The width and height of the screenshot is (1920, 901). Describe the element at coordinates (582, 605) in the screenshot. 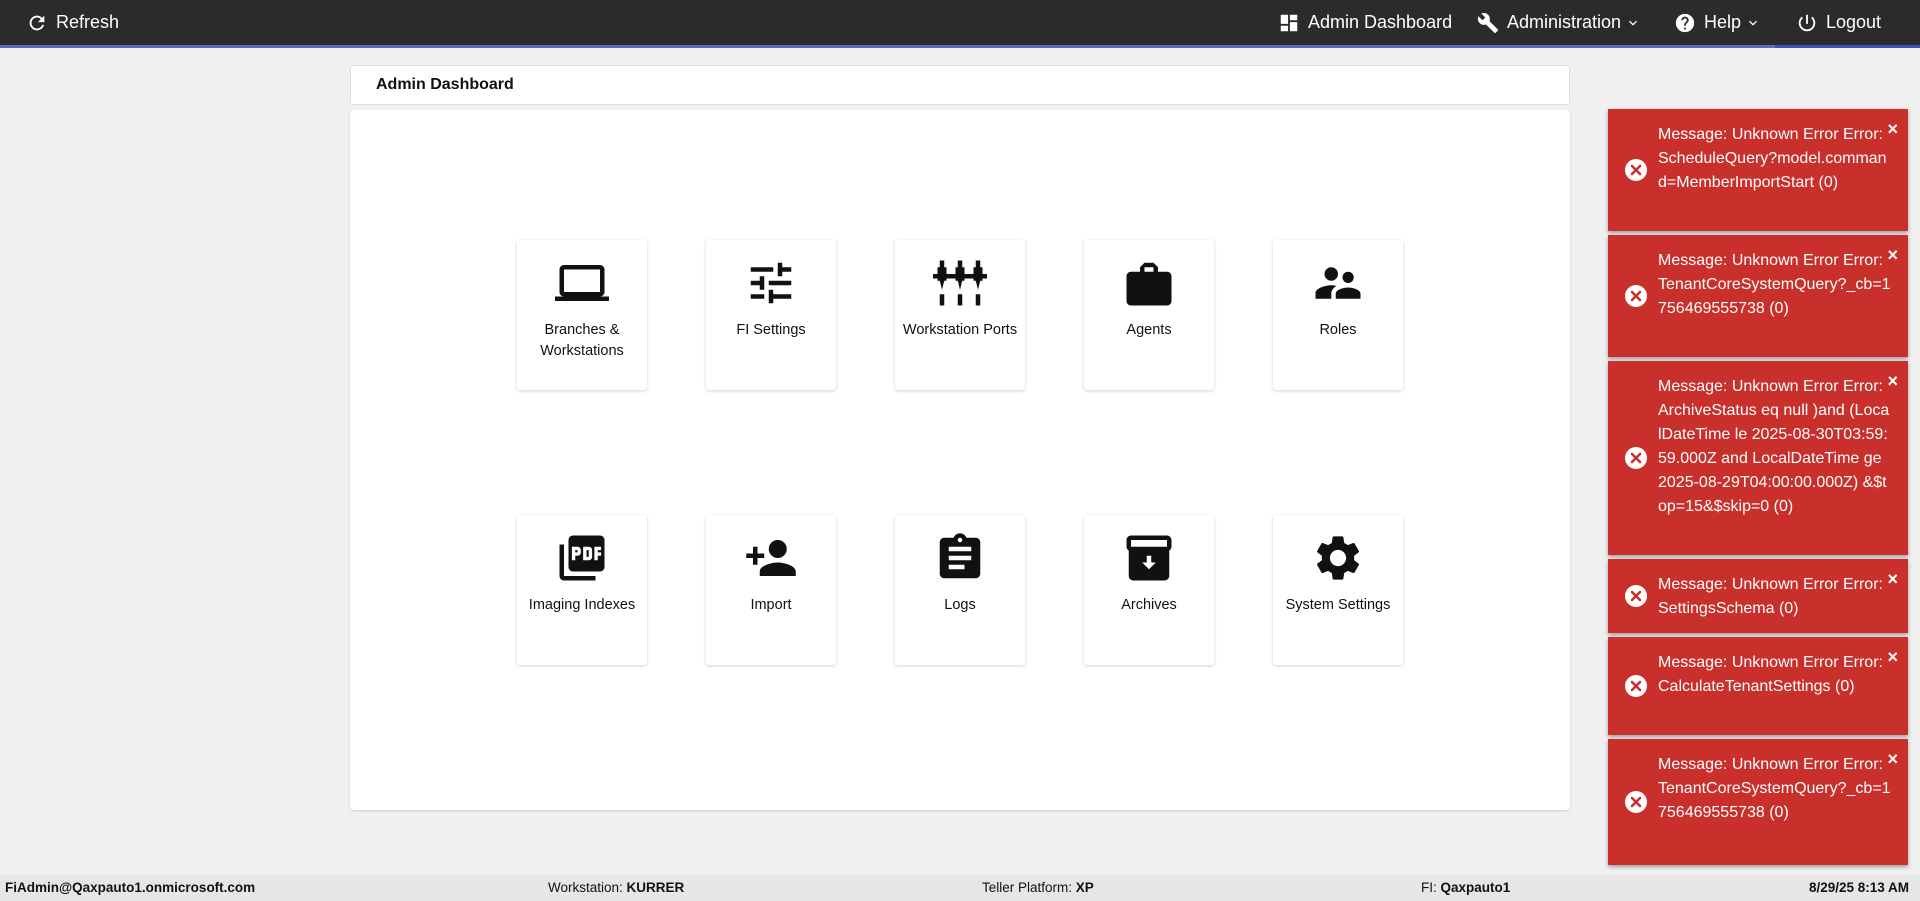

I see `tile-label: Imaging Indexes` at that location.